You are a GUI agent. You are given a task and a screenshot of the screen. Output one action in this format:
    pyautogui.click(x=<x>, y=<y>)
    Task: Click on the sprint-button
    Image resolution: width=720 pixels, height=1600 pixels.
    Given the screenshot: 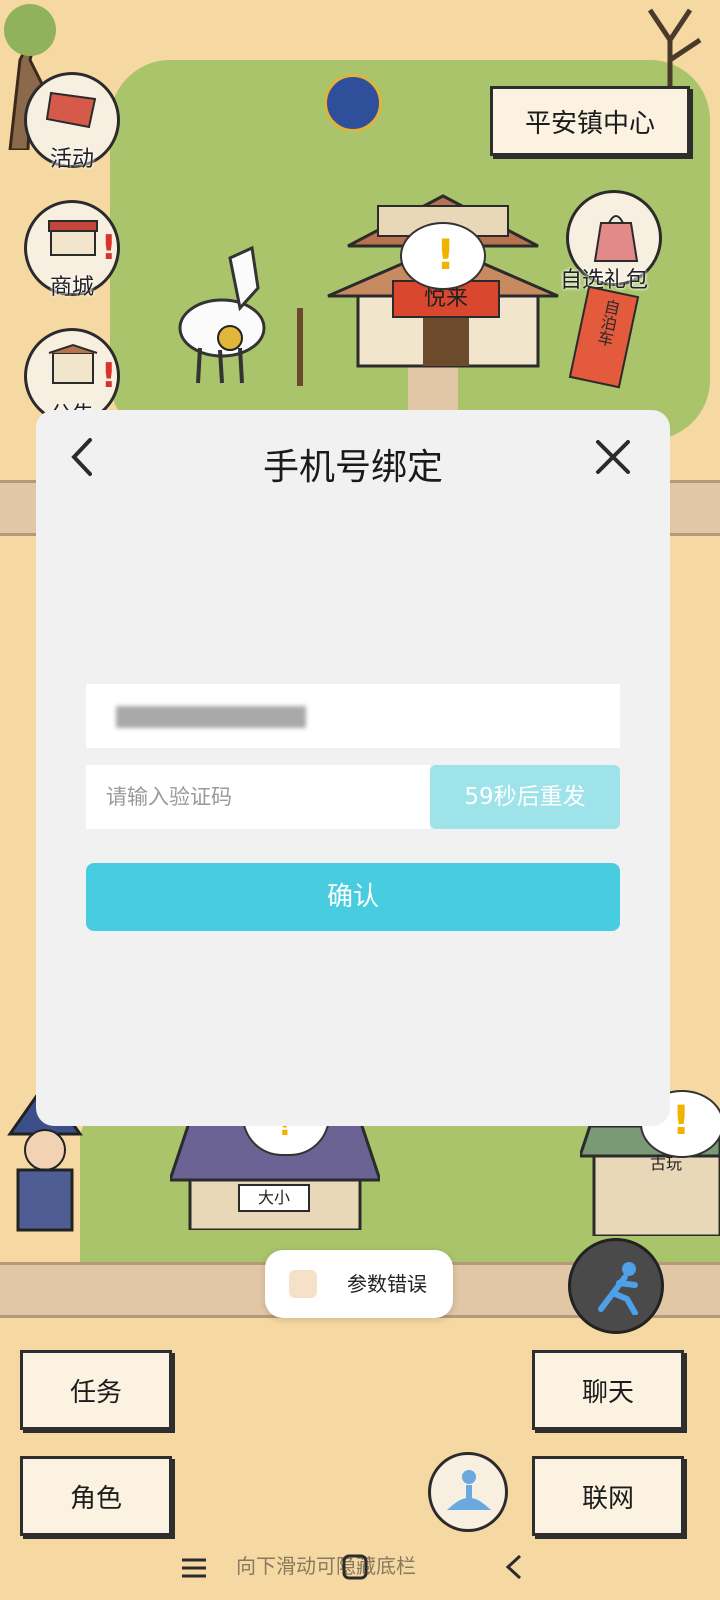 What is the action you would take?
    pyautogui.click(x=616, y=1286)
    